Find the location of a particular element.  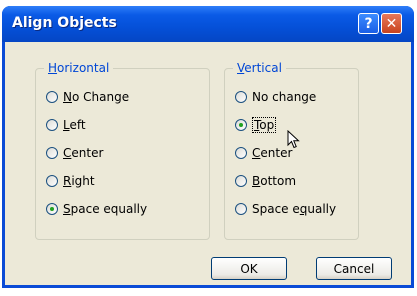

ok-label: OK is located at coordinates (249, 268).